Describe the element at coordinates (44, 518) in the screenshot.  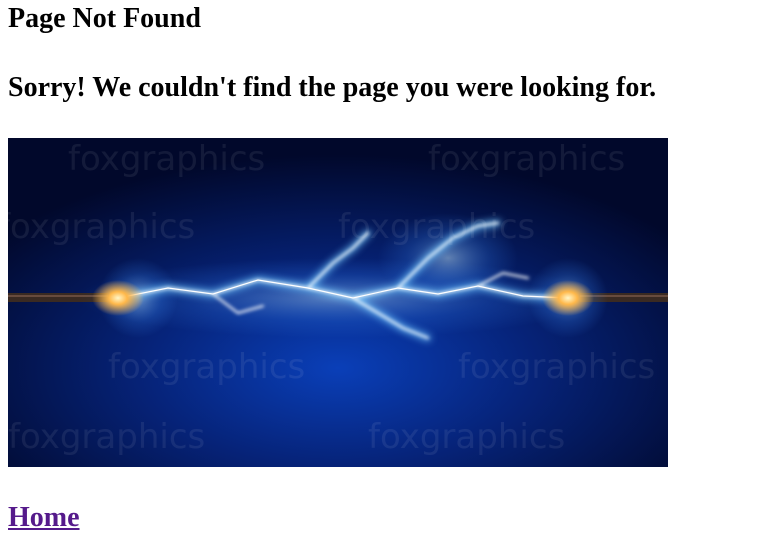
I see `home-link: Home` at that location.